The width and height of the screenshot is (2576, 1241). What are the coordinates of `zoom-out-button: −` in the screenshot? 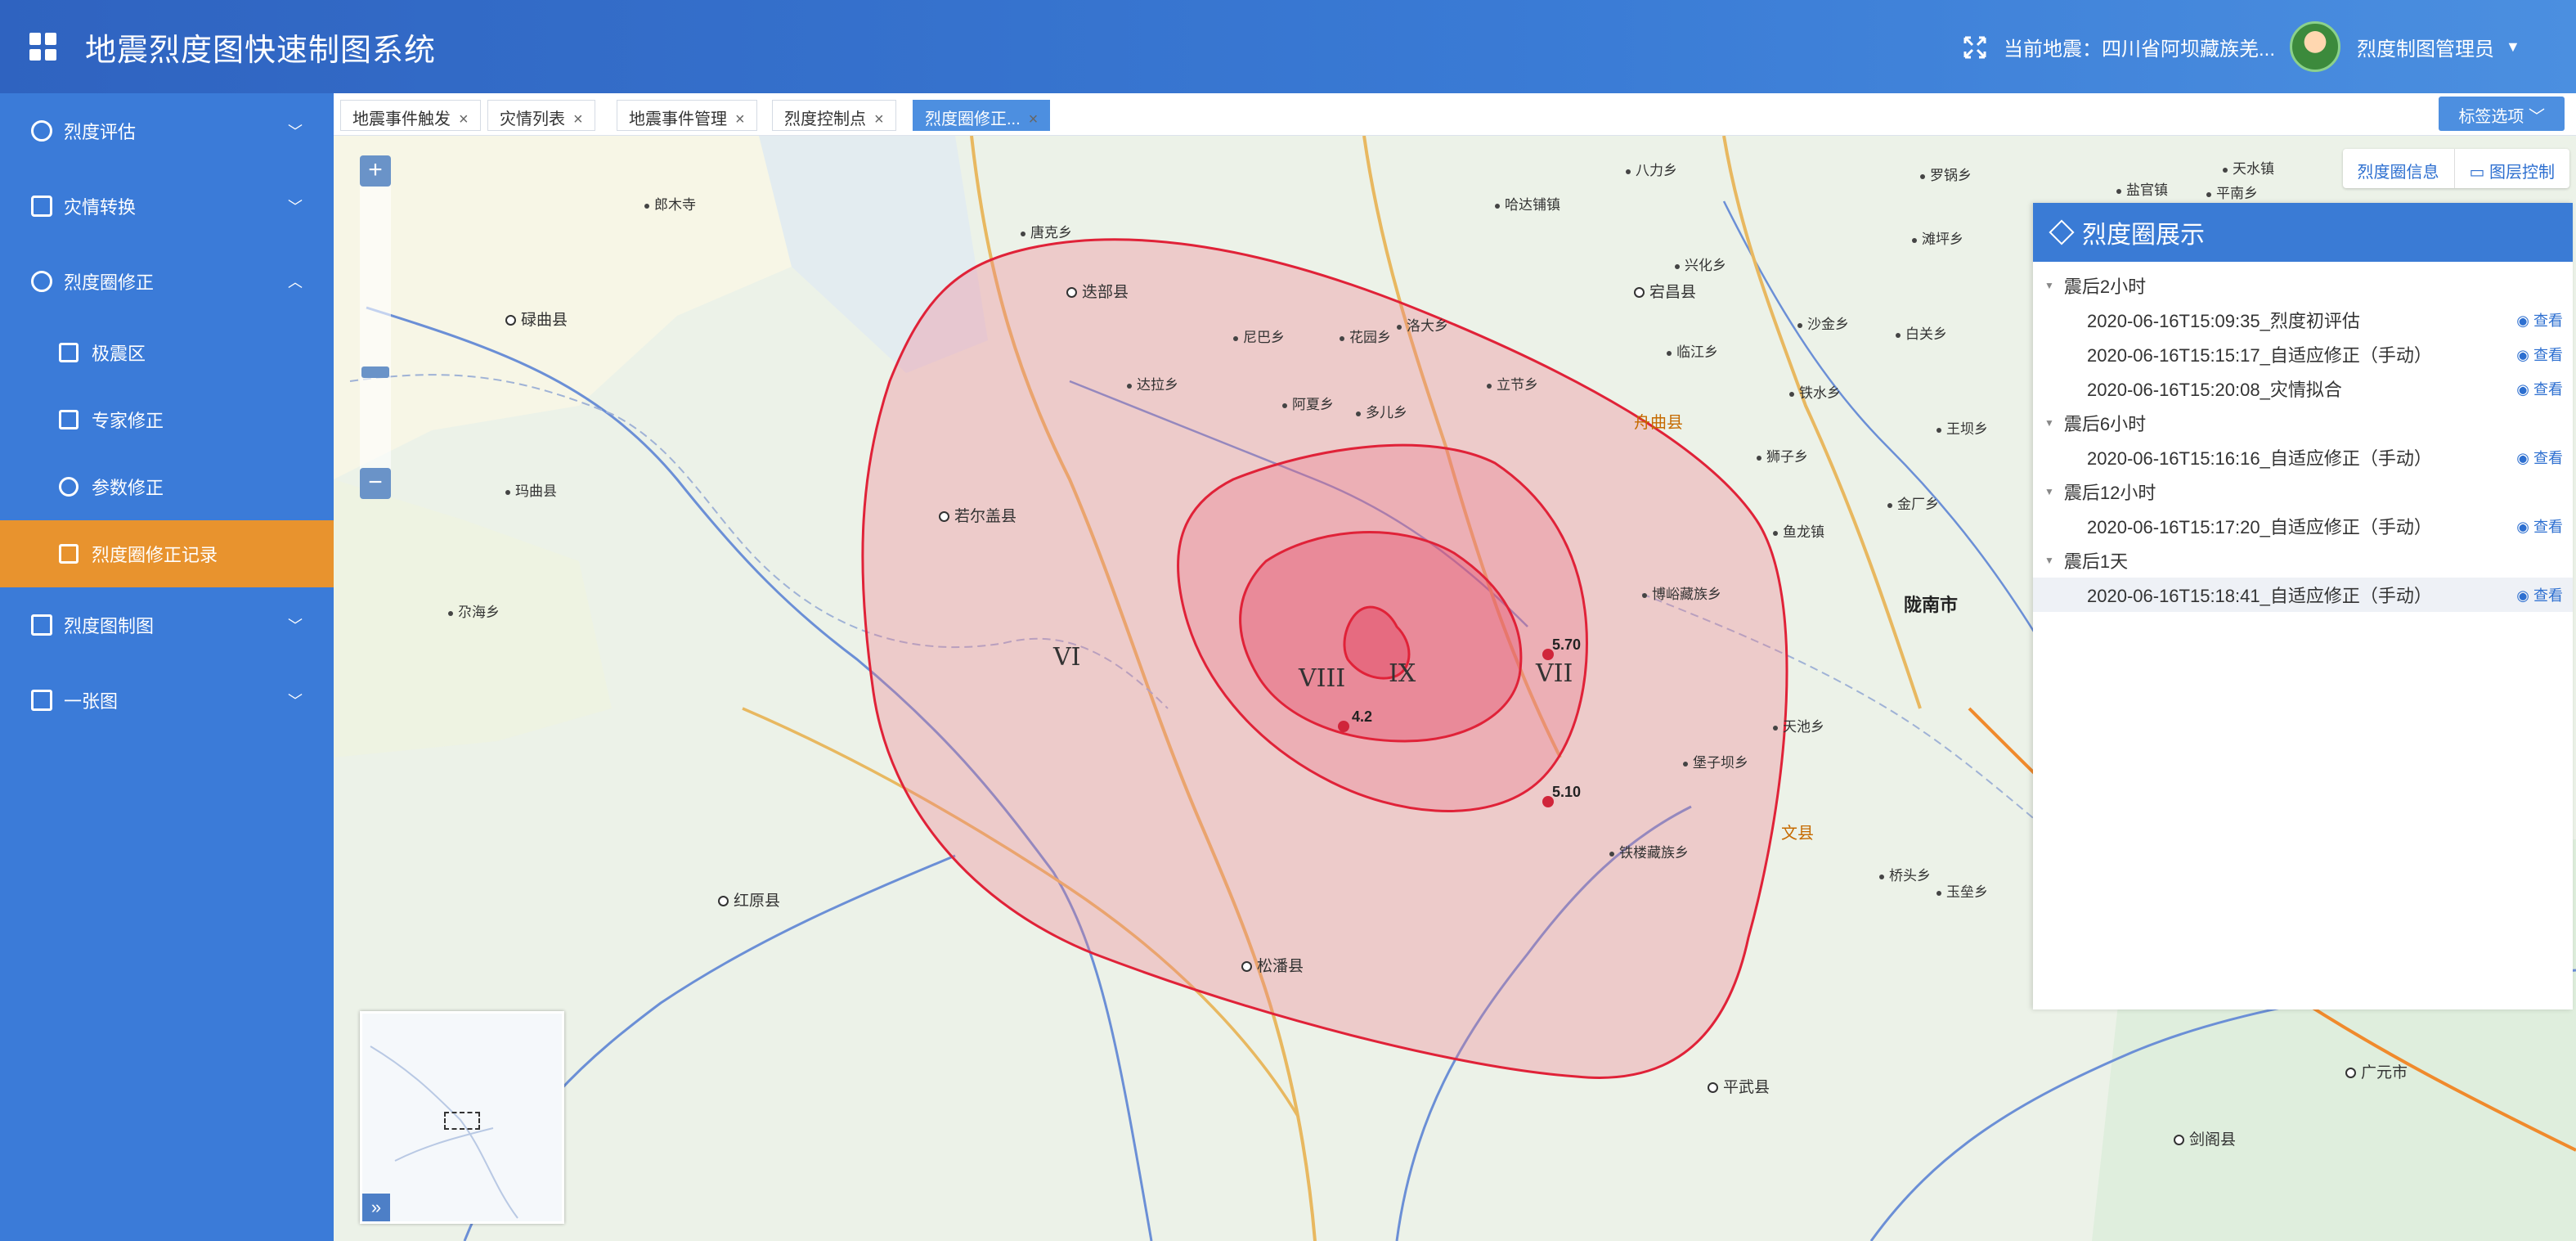 It's located at (376, 484).